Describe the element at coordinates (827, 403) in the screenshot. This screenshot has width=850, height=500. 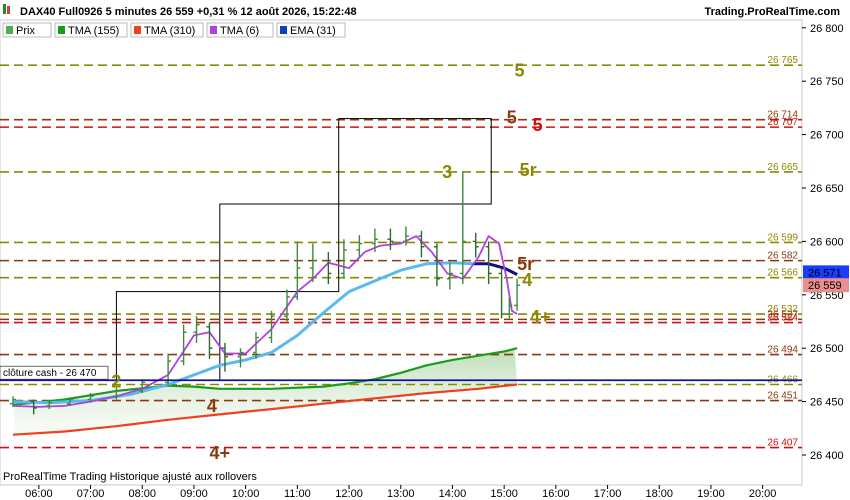
I see `y-tick-label: 26 450` at that location.